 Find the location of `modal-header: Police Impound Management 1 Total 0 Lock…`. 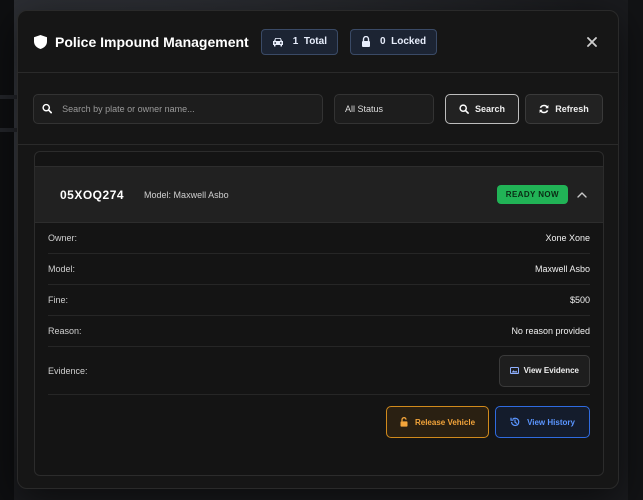

modal-header: Police Impound Management 1 Total 0 Lock… is located at coordinates (318, 42).